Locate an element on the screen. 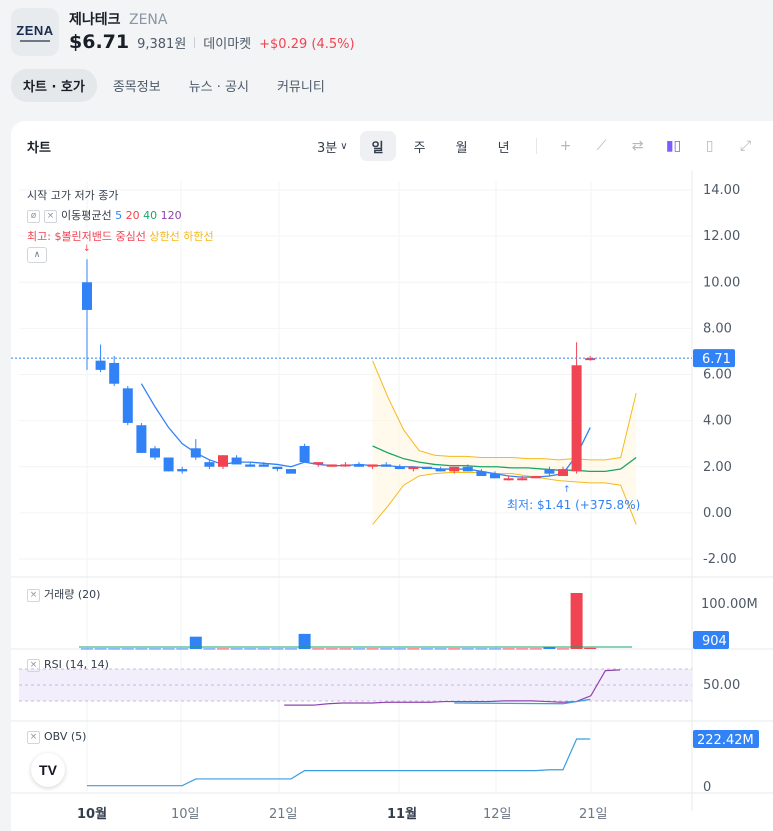 The image size is (773, 831). bollinger-legend: 최고: $볼린저밴드 중심선 상한선 하한선 is located at coordinates (120, 236).